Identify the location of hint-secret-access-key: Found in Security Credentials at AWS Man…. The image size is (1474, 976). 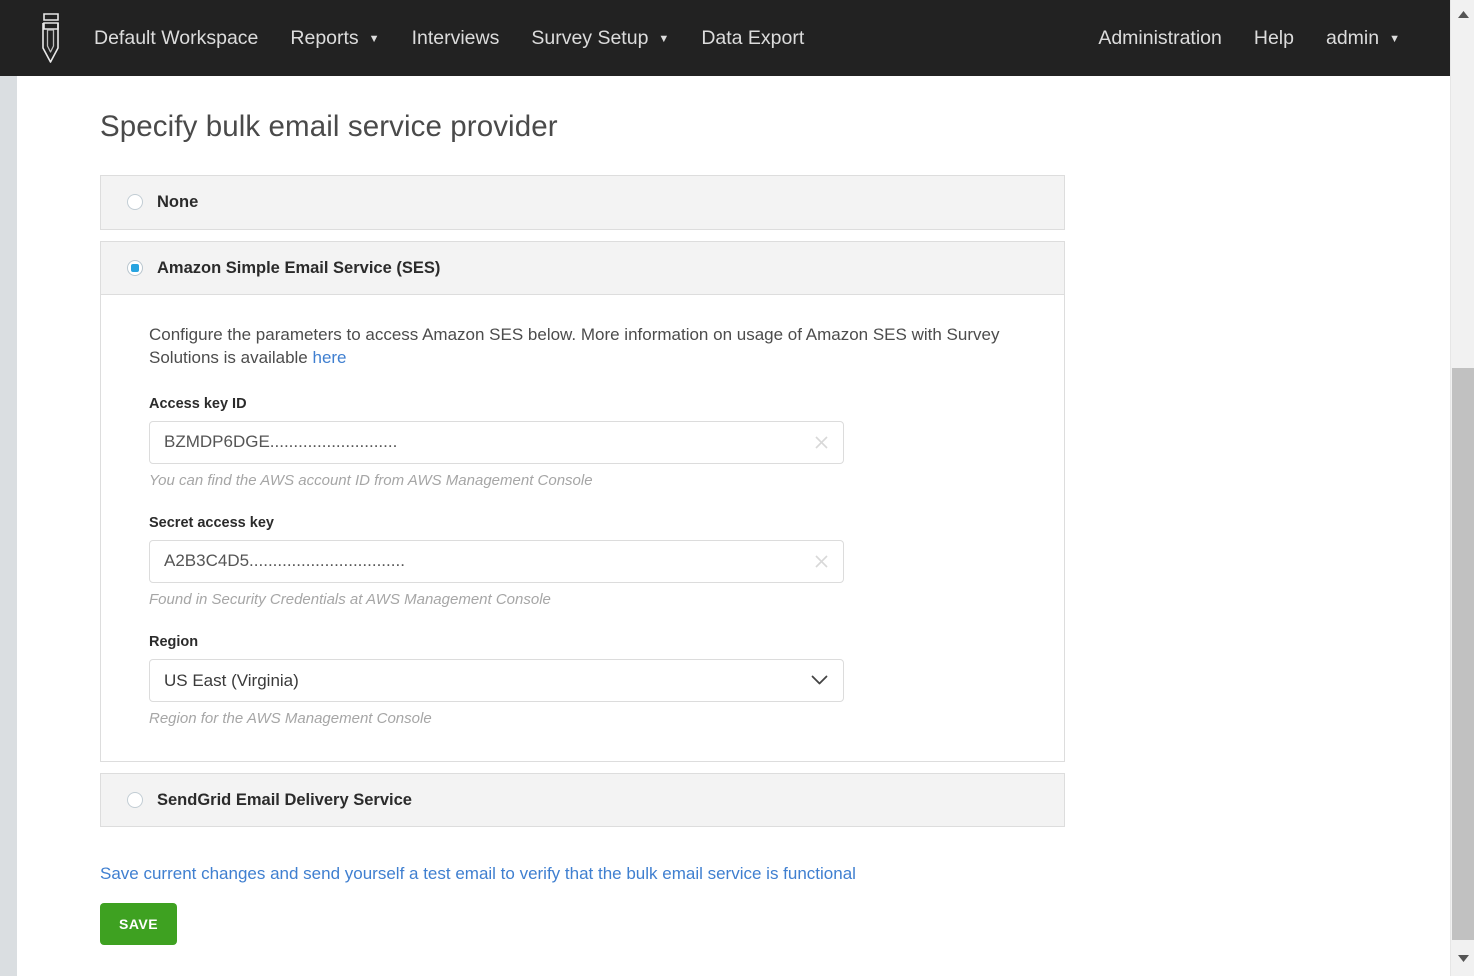
(350, 599).